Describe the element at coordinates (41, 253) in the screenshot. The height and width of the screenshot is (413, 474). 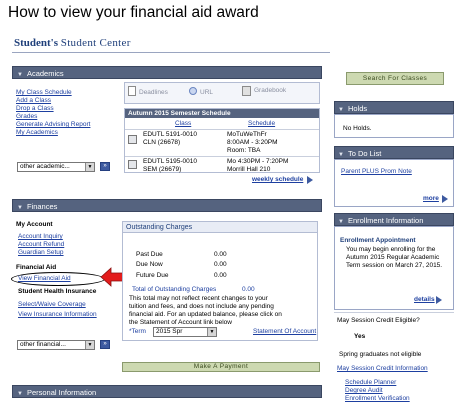
I see `guardian-setup-link: Guardian Setup` at that location.